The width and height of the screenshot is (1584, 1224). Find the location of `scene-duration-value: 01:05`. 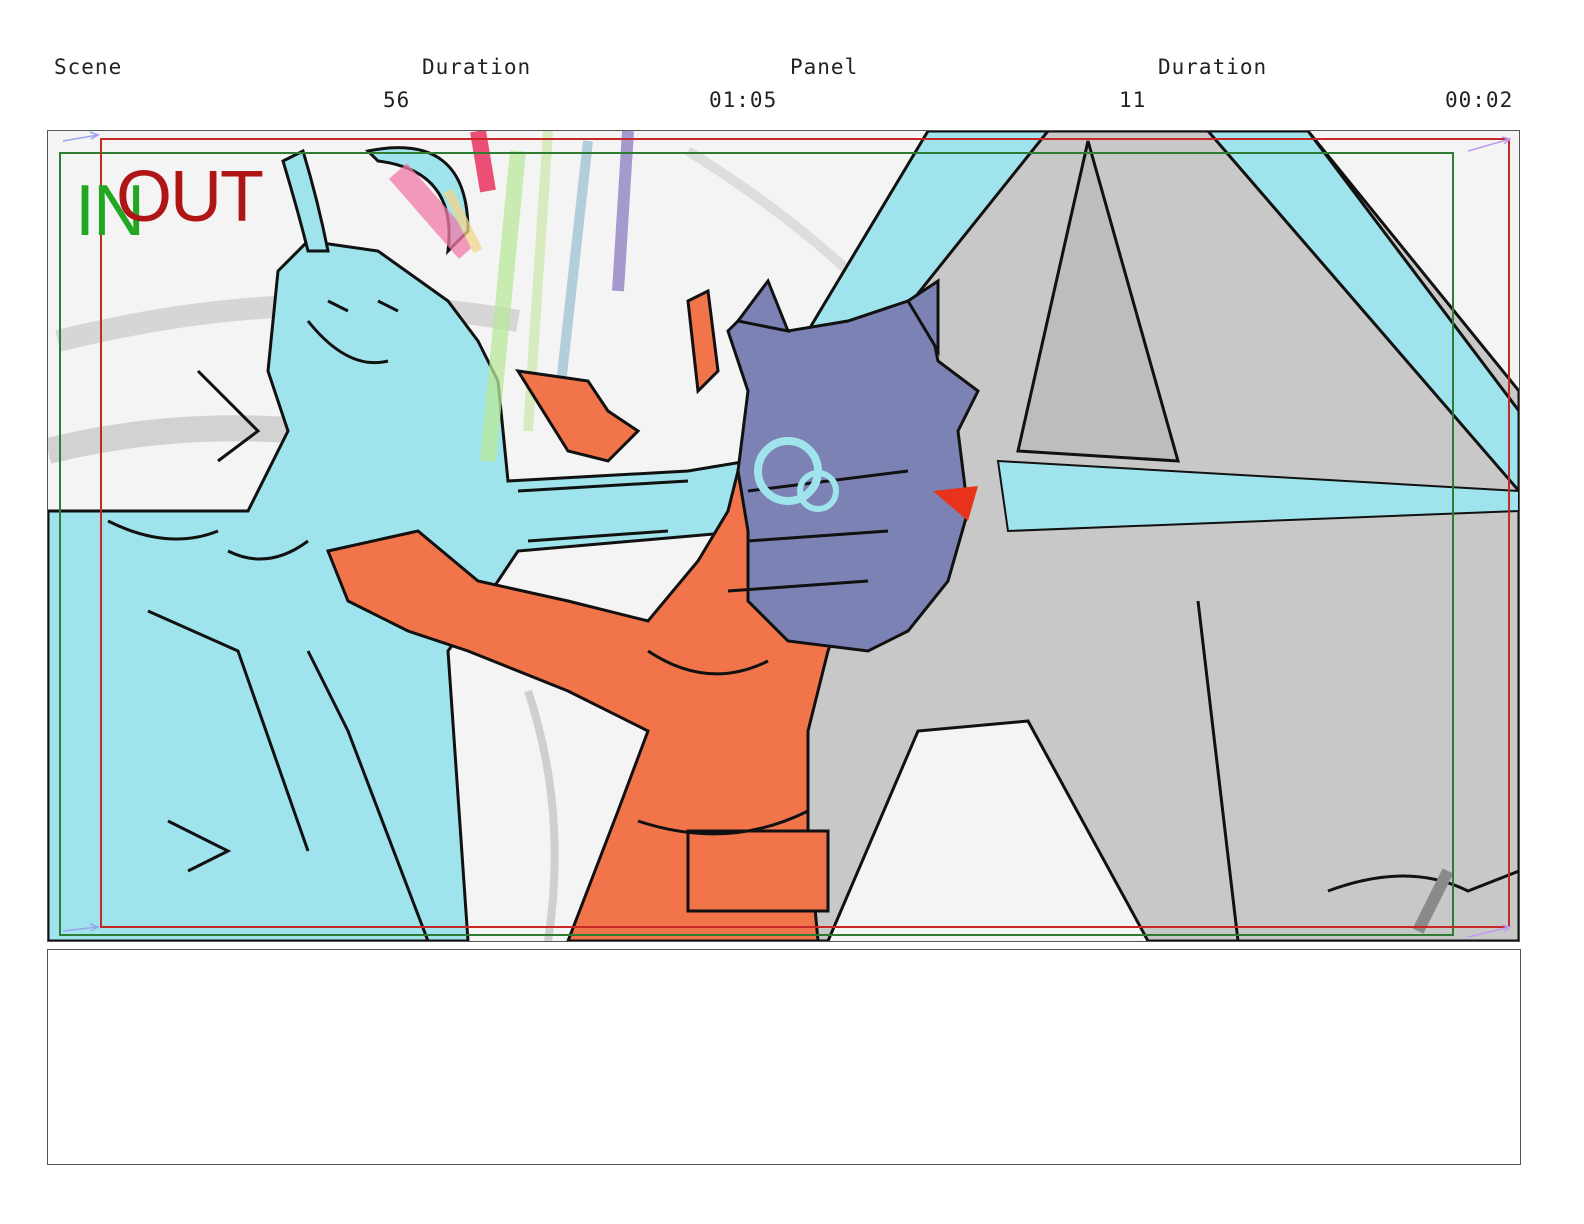

scene-duration-value: 01:05 is located at coordinates (743, 100).